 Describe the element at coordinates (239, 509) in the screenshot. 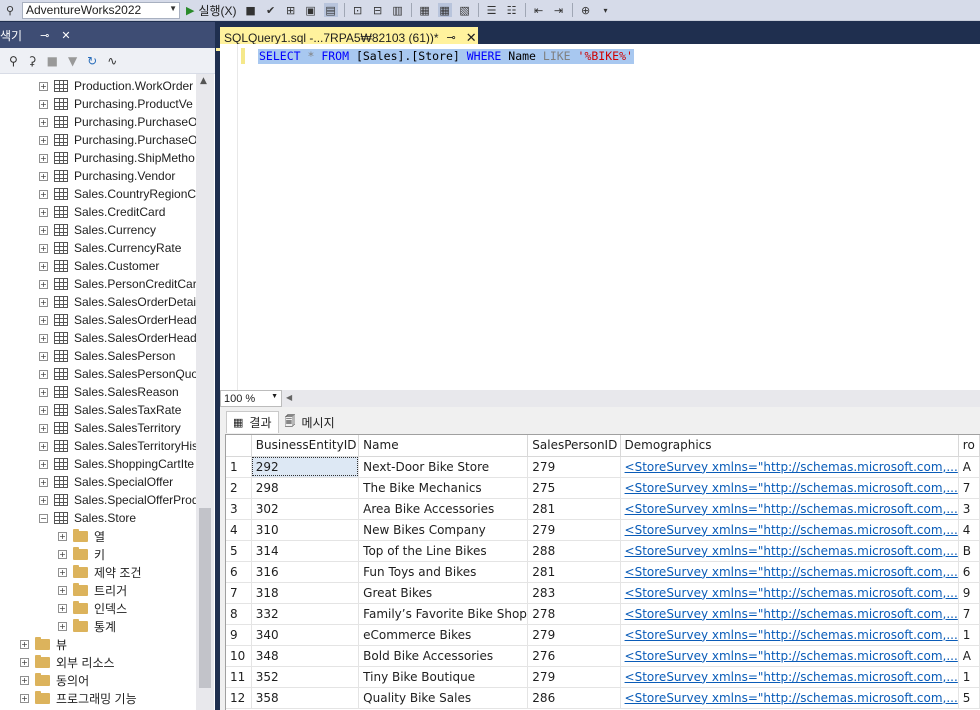

I see `row-number-cell: 3` at that location.